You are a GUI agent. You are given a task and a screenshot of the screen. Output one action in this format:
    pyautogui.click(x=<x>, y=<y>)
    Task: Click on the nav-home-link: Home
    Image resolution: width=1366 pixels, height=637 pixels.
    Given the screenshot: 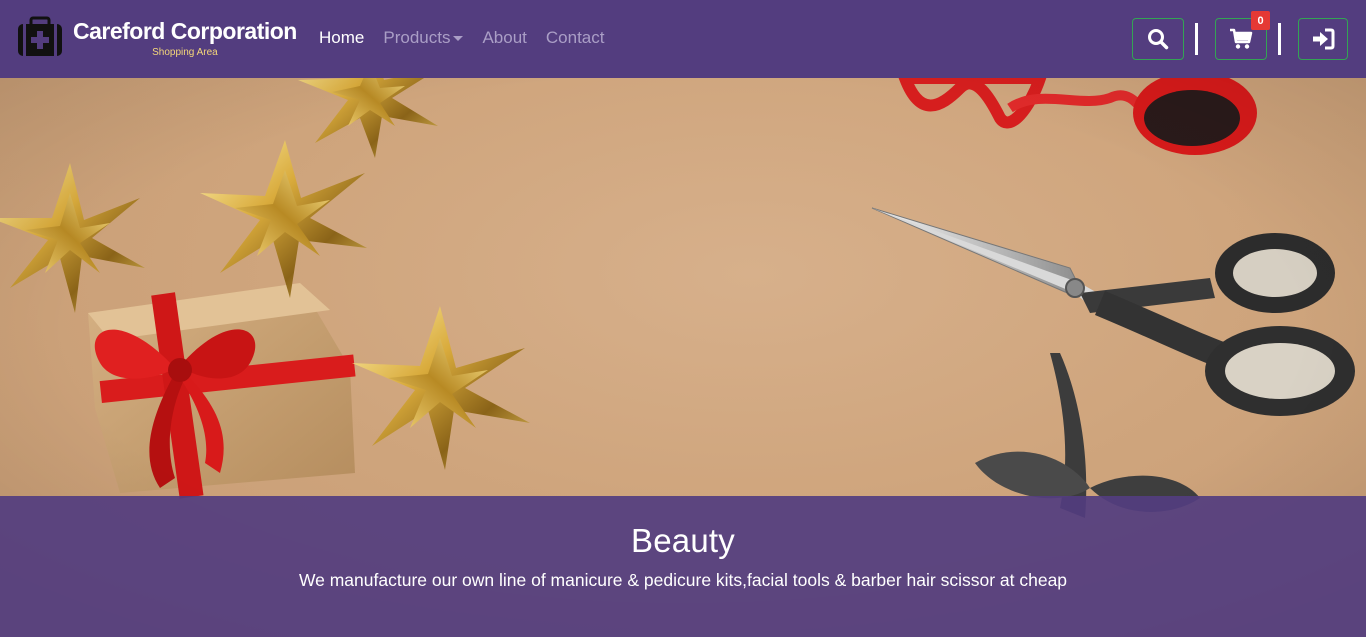 What is the action you would take?
    pyautogui.click(x=341, y=38)
    